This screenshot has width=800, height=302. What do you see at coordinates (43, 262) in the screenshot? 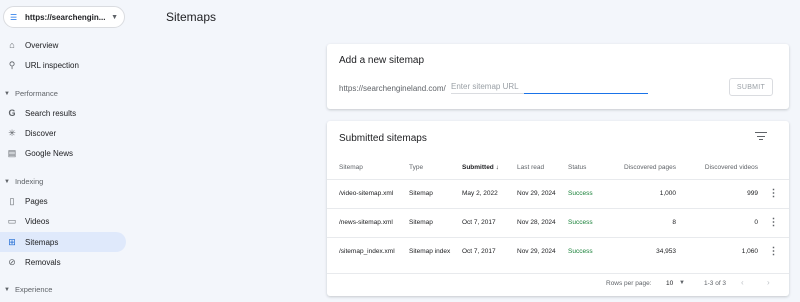
I see `sidebar-item-label: Removals` at bounding box center [43, 262].